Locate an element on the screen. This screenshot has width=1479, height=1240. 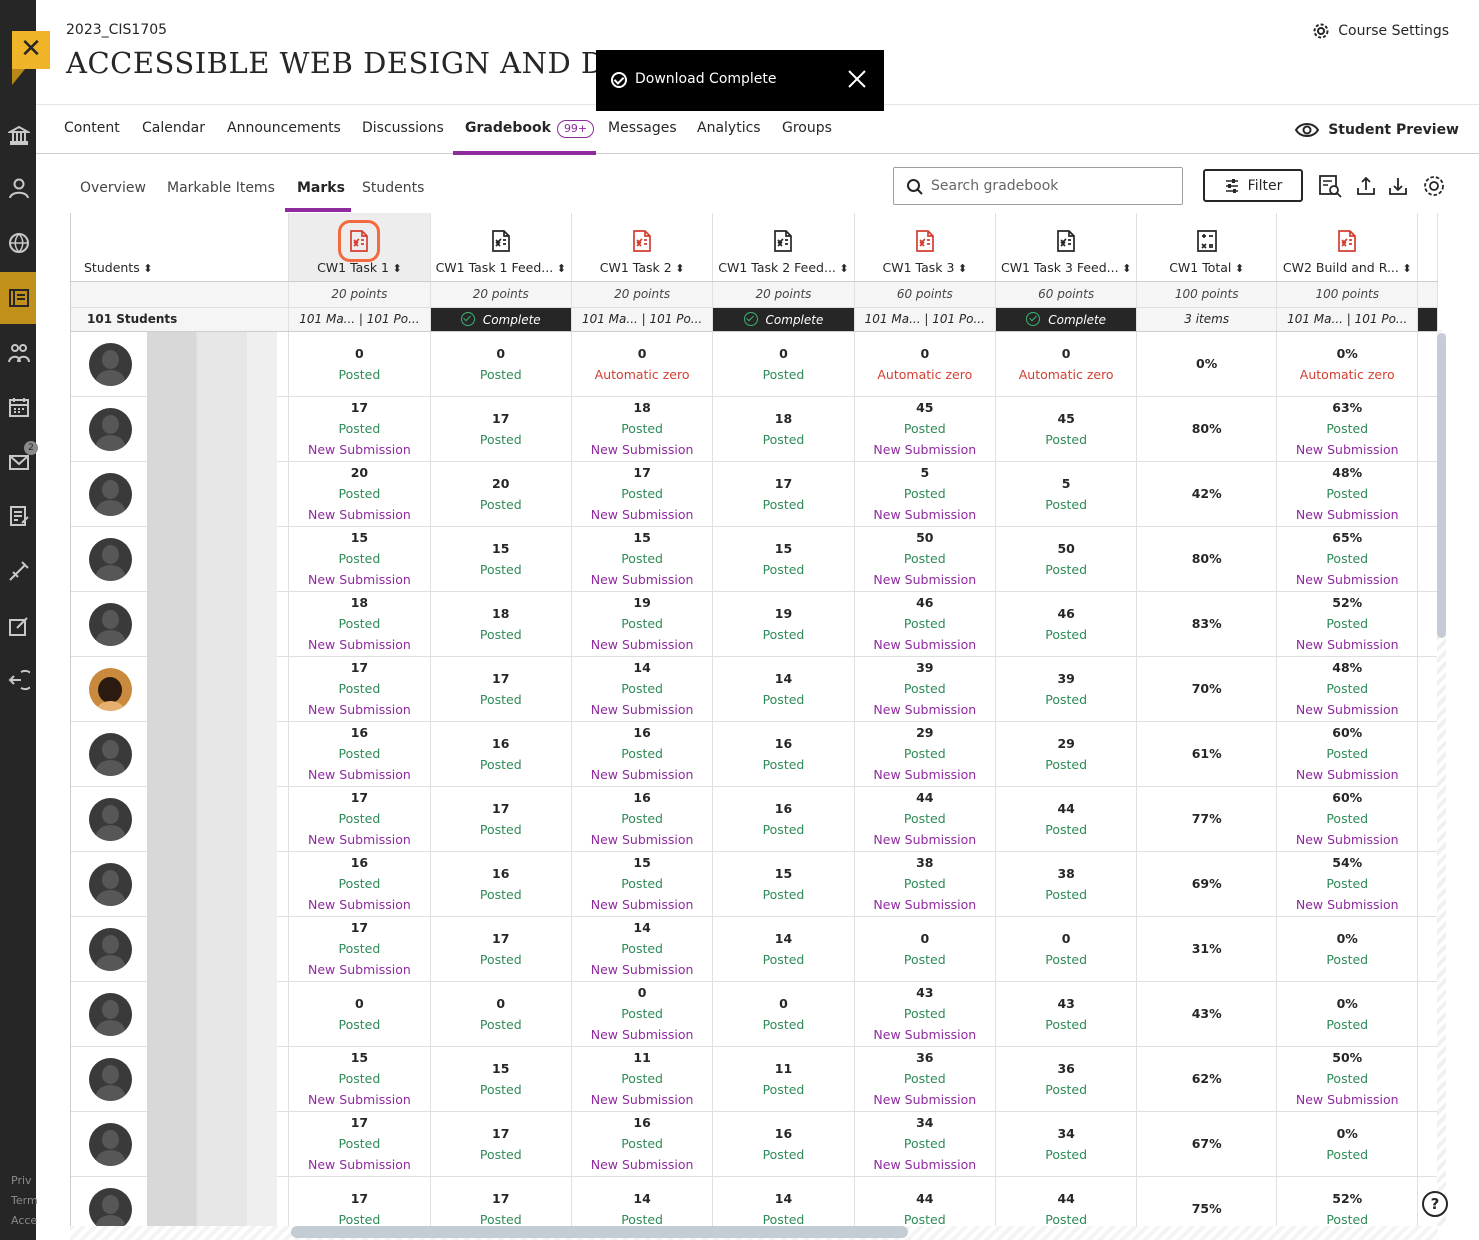
grade-cell: 0 Posted New Submission is located at coordinates (642, 1014).